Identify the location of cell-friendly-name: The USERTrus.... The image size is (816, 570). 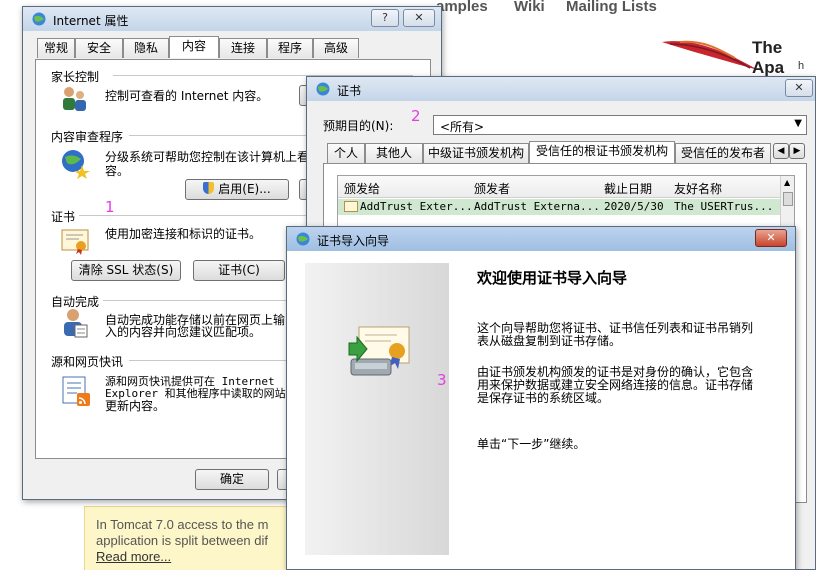
(724, 206).